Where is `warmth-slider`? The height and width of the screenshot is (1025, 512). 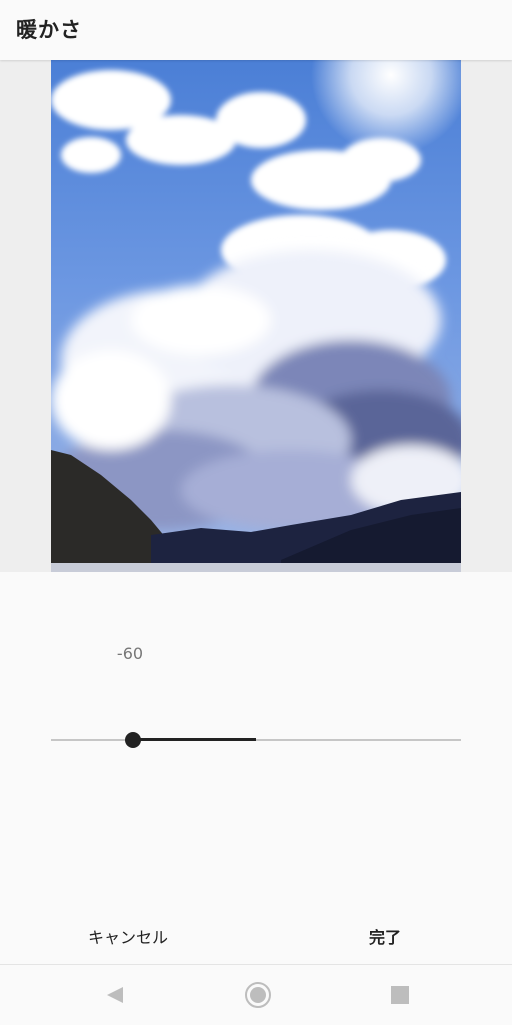 warmth-slider is located at coordinates (256, 740).